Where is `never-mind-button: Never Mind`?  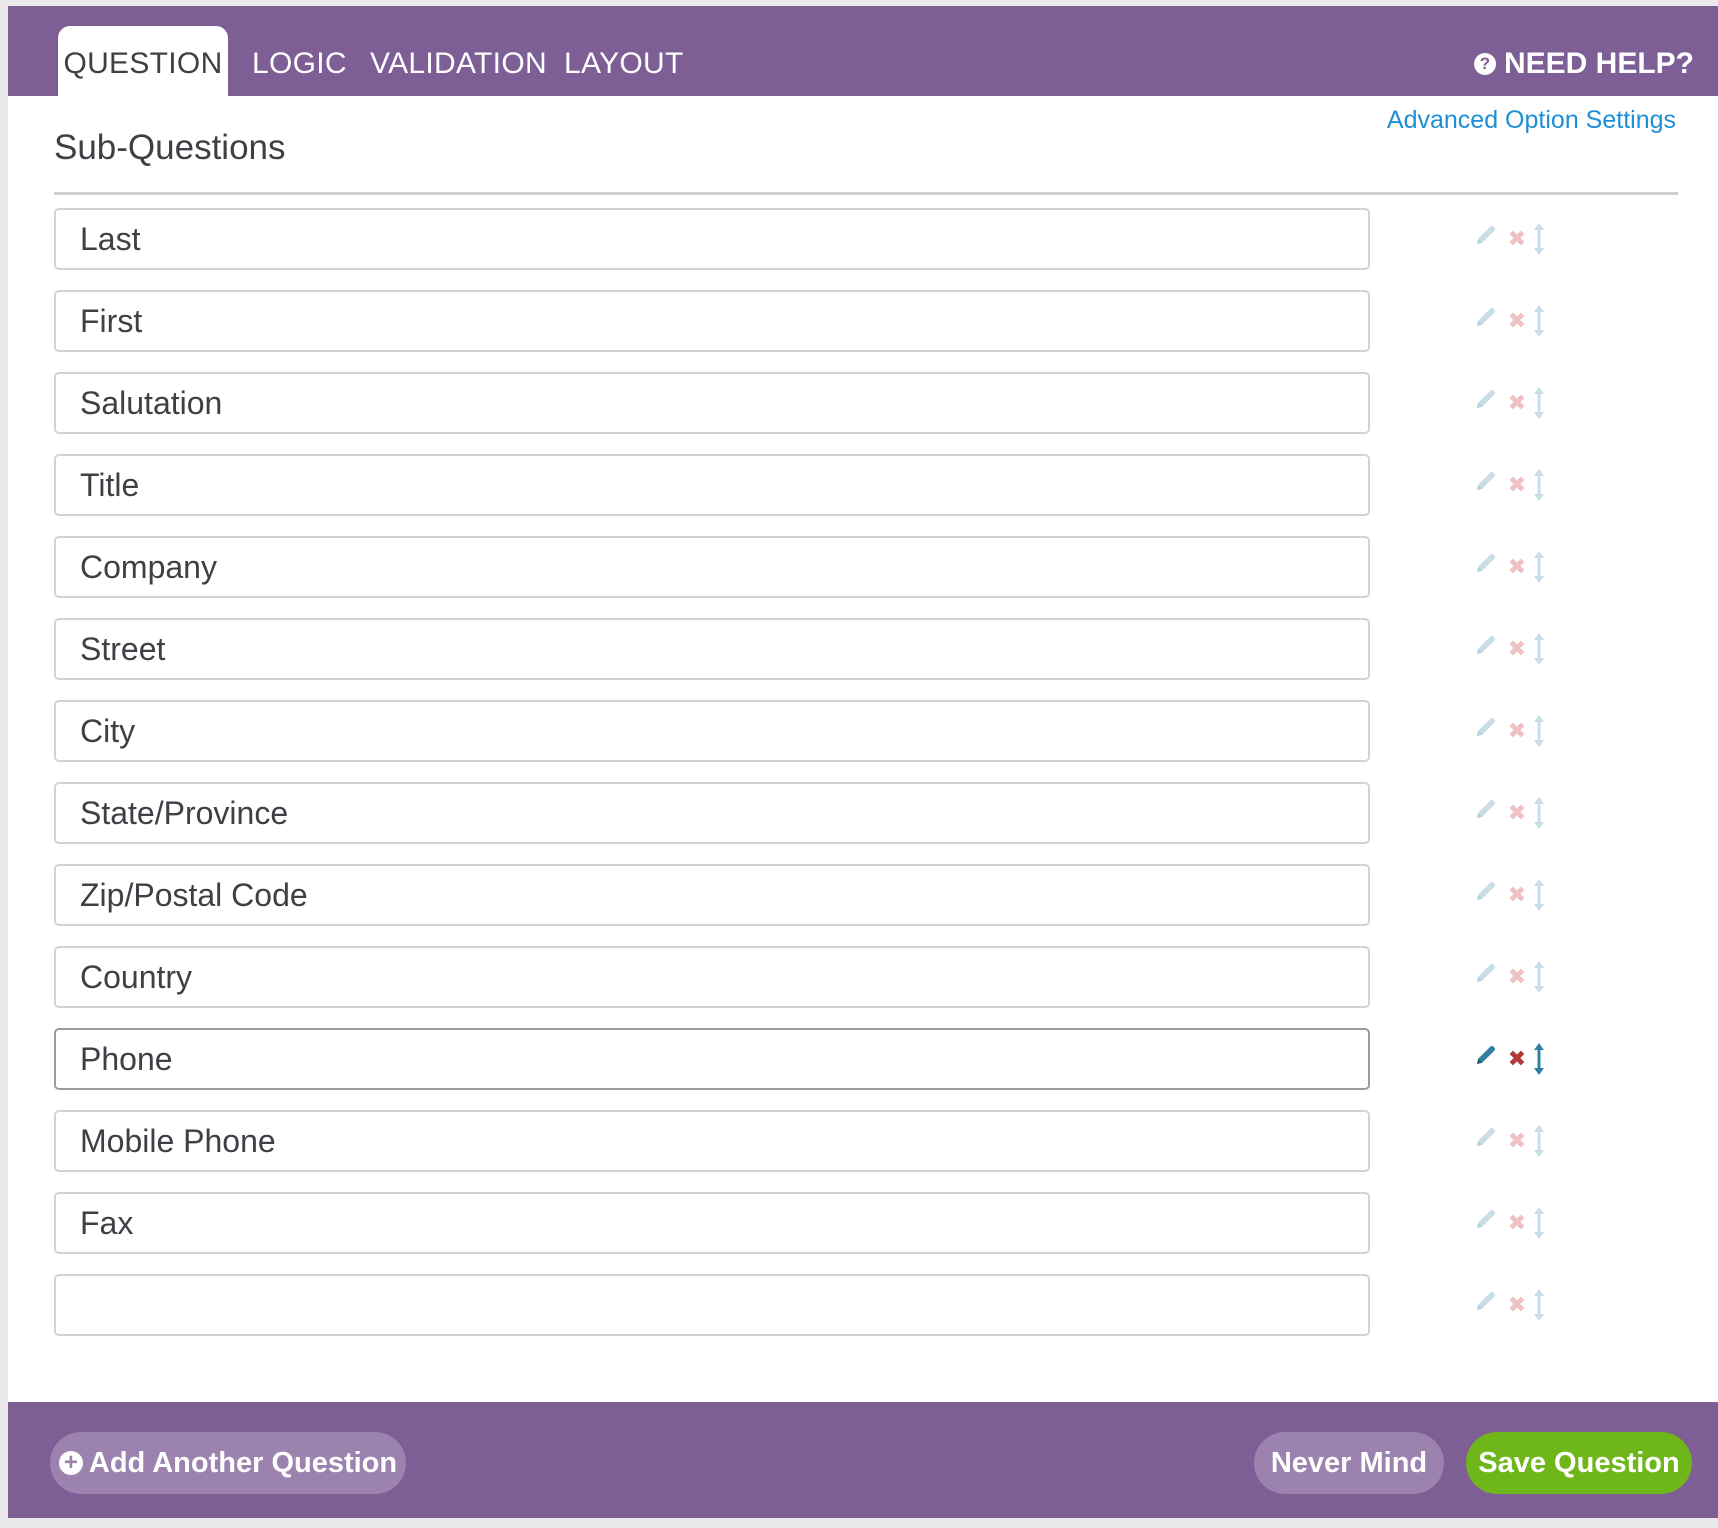 never-mind-button: Never Mind is located at coordinates (1349, 1463).